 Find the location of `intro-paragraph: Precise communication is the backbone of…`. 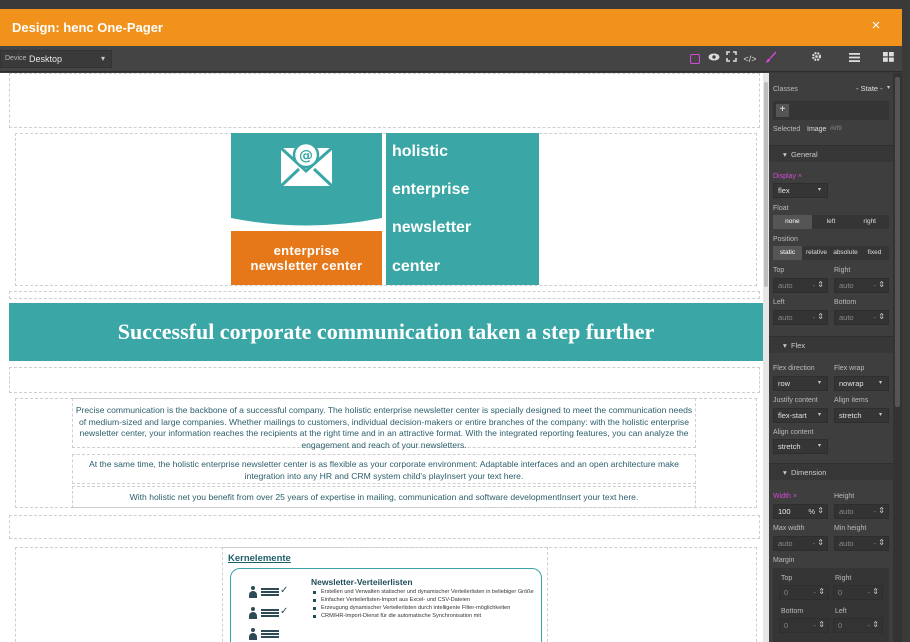

intro-paragraph: Precise communication is the backbone of… is located at coordinates (384, 427).